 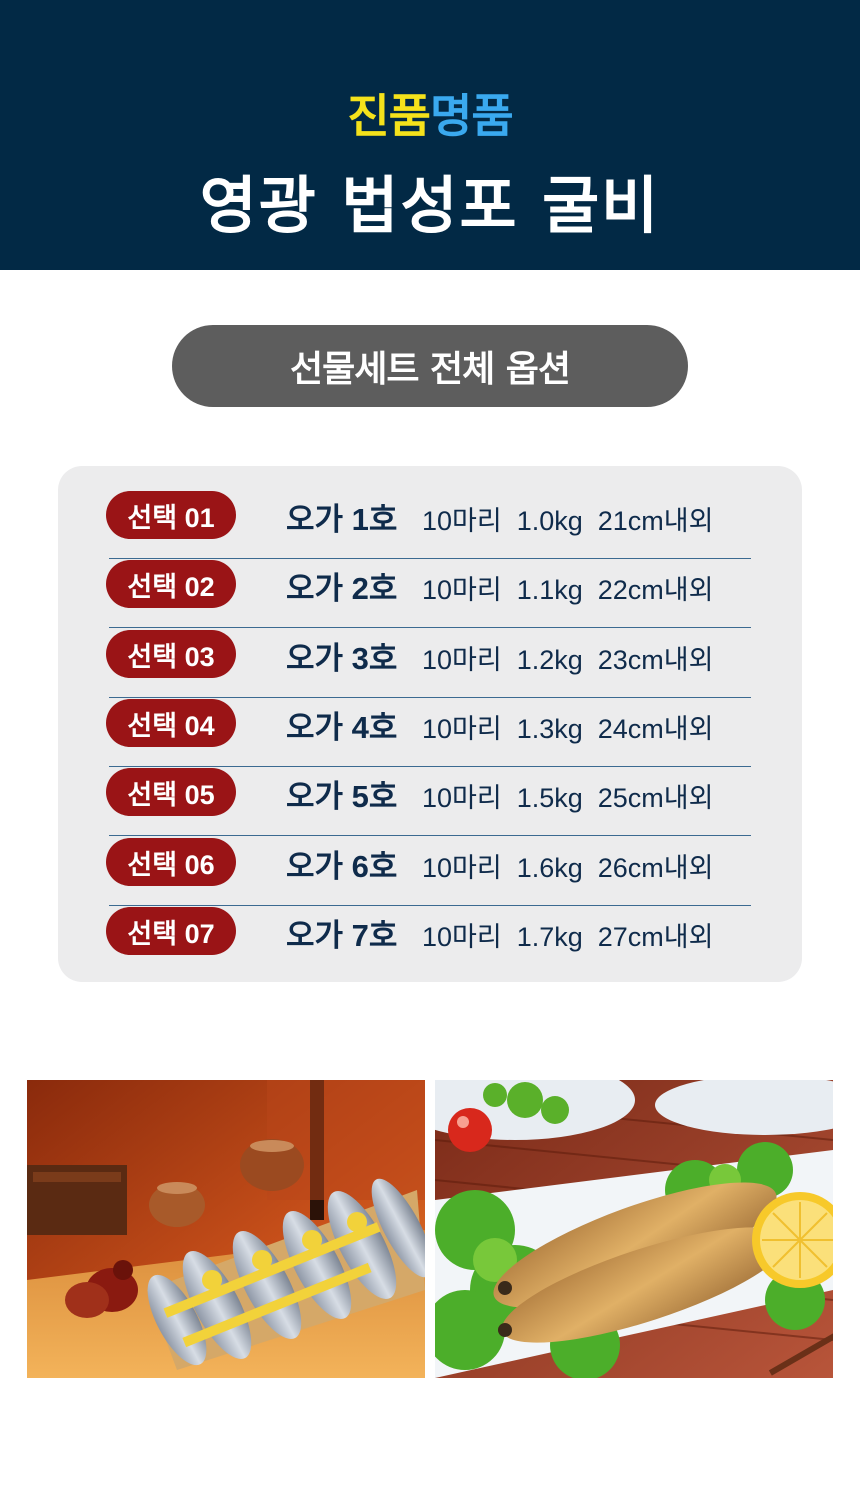 I want to click on option-badge: 선택 05, so click(x=171, y=792).